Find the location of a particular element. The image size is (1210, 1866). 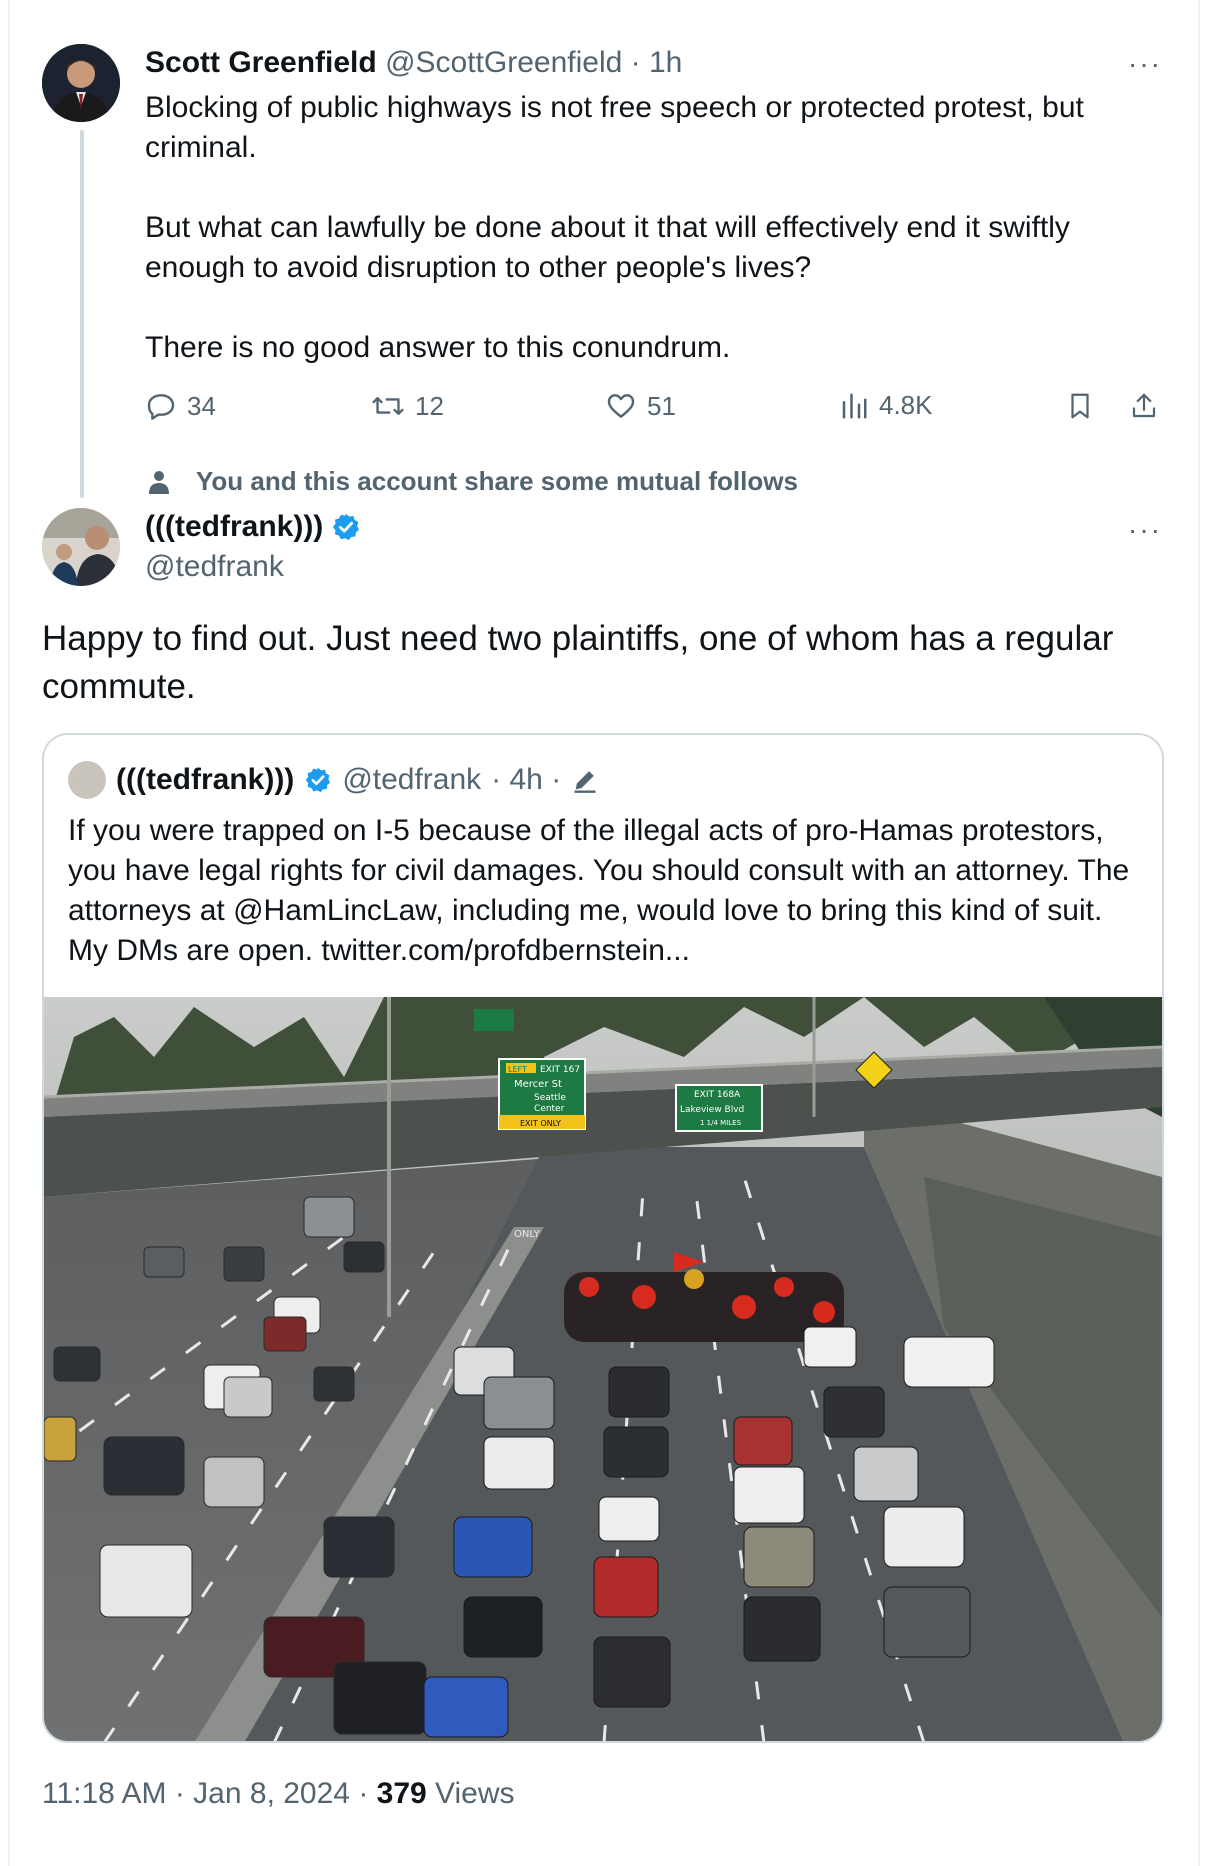

person-icon is located at coordinates (159, 482).